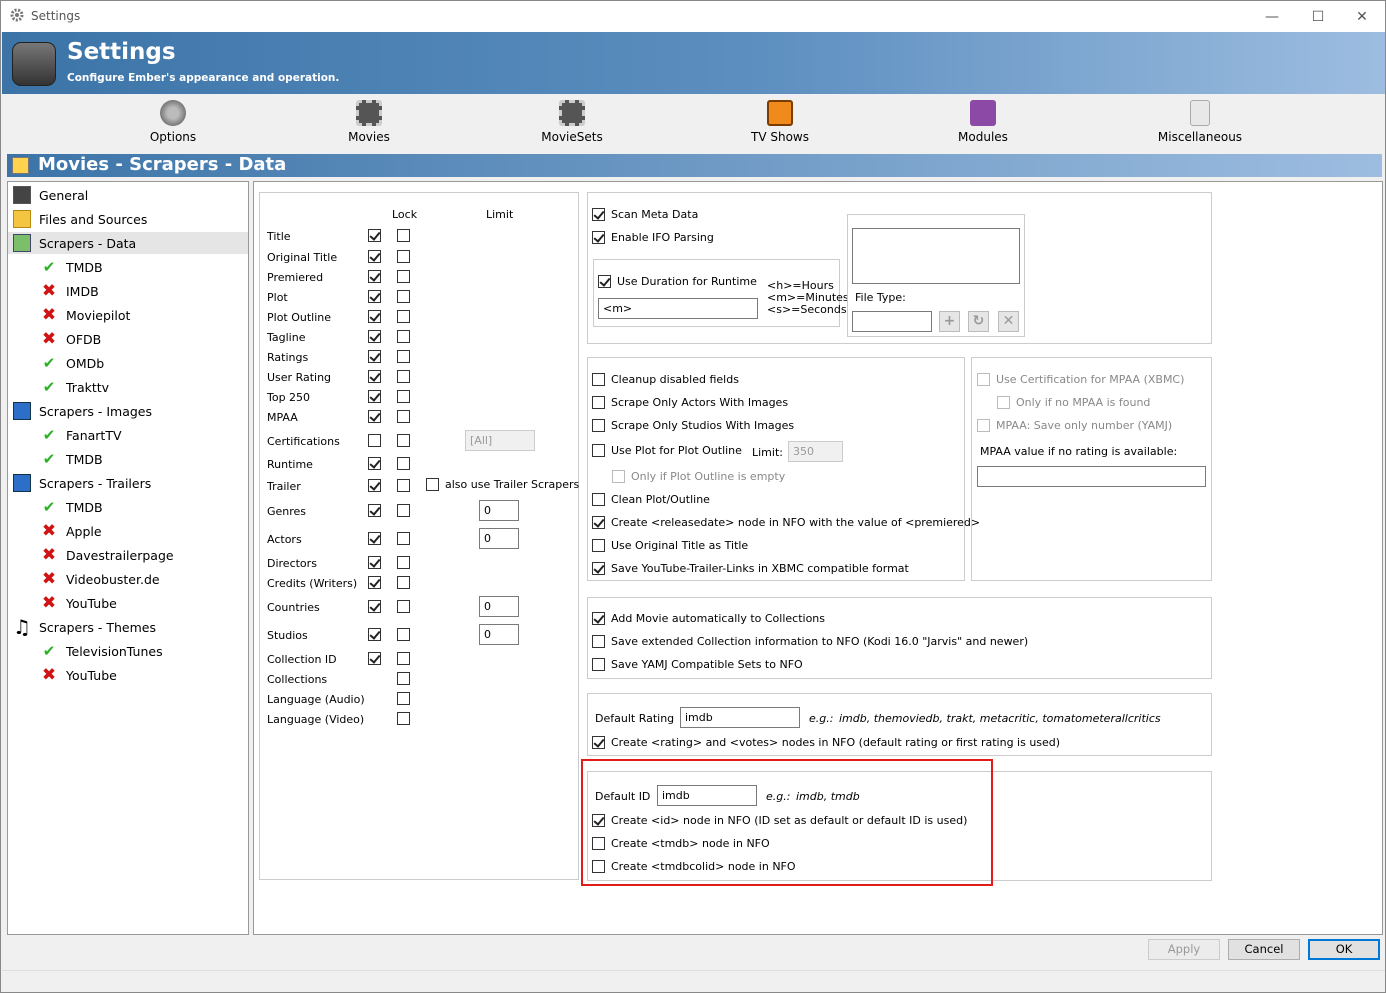  What do you see at coordinates (128, 195) in the screenshot?
I see `tree-item: General` at bounding box center [128, 195].